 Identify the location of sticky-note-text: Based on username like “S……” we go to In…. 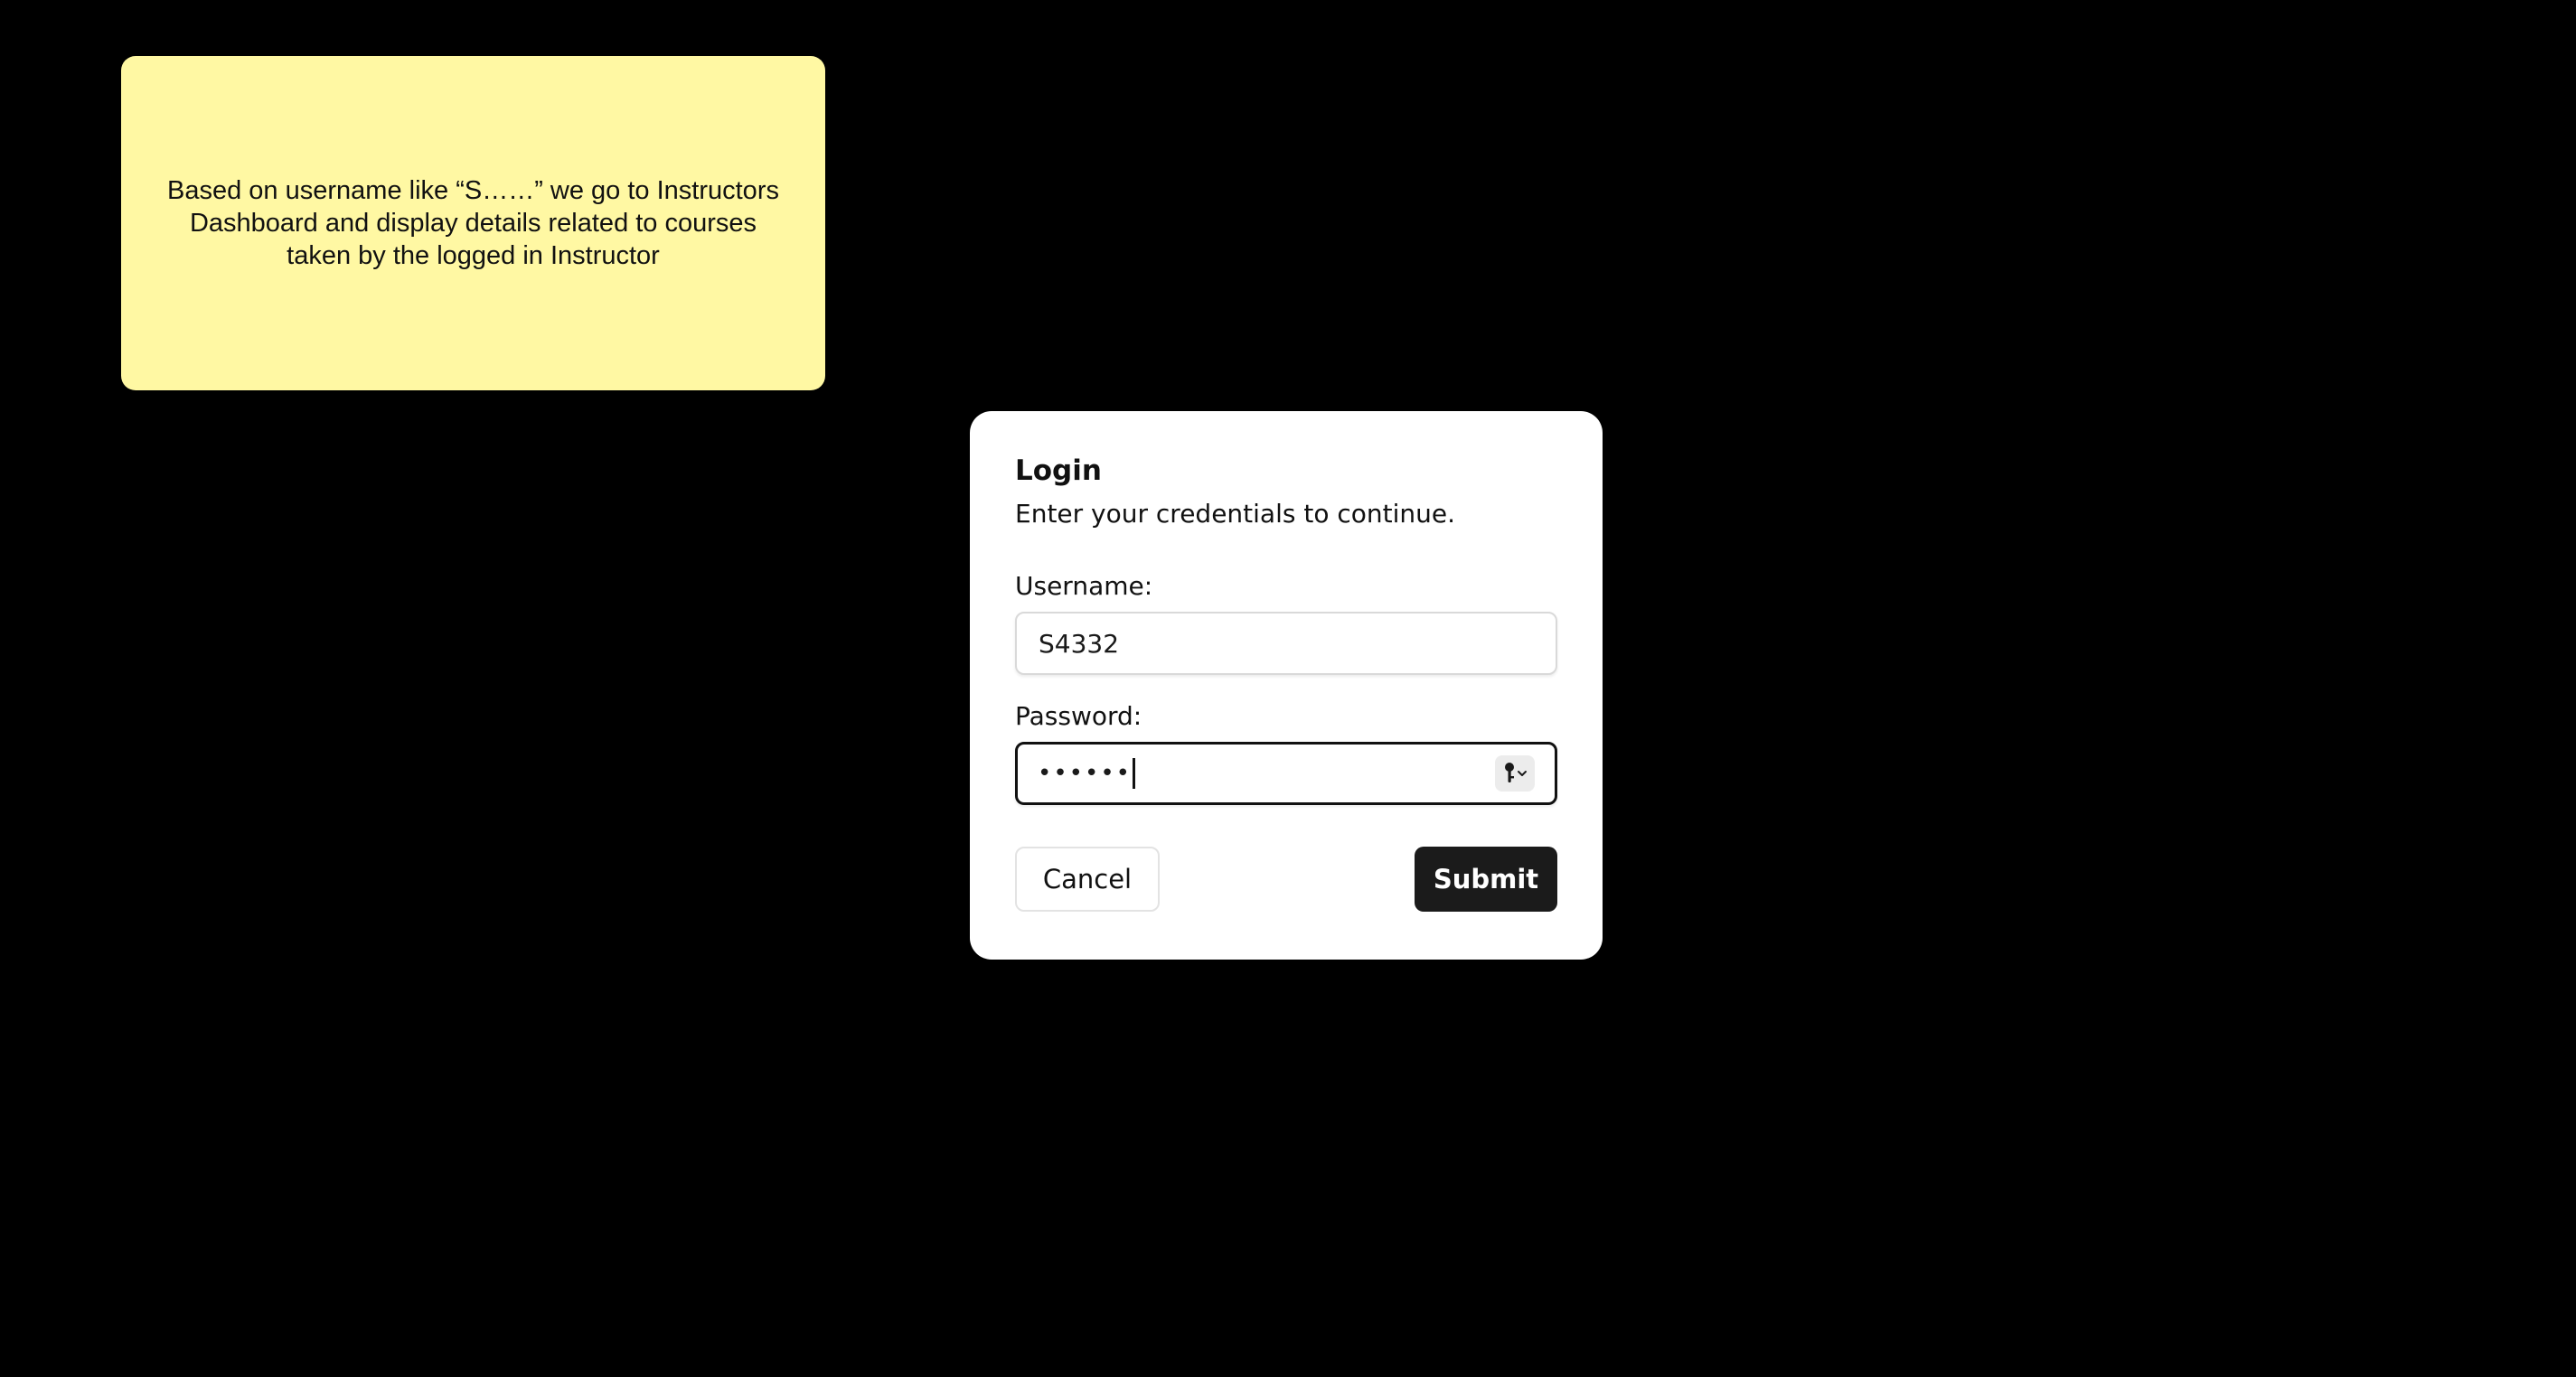
(473, 223).